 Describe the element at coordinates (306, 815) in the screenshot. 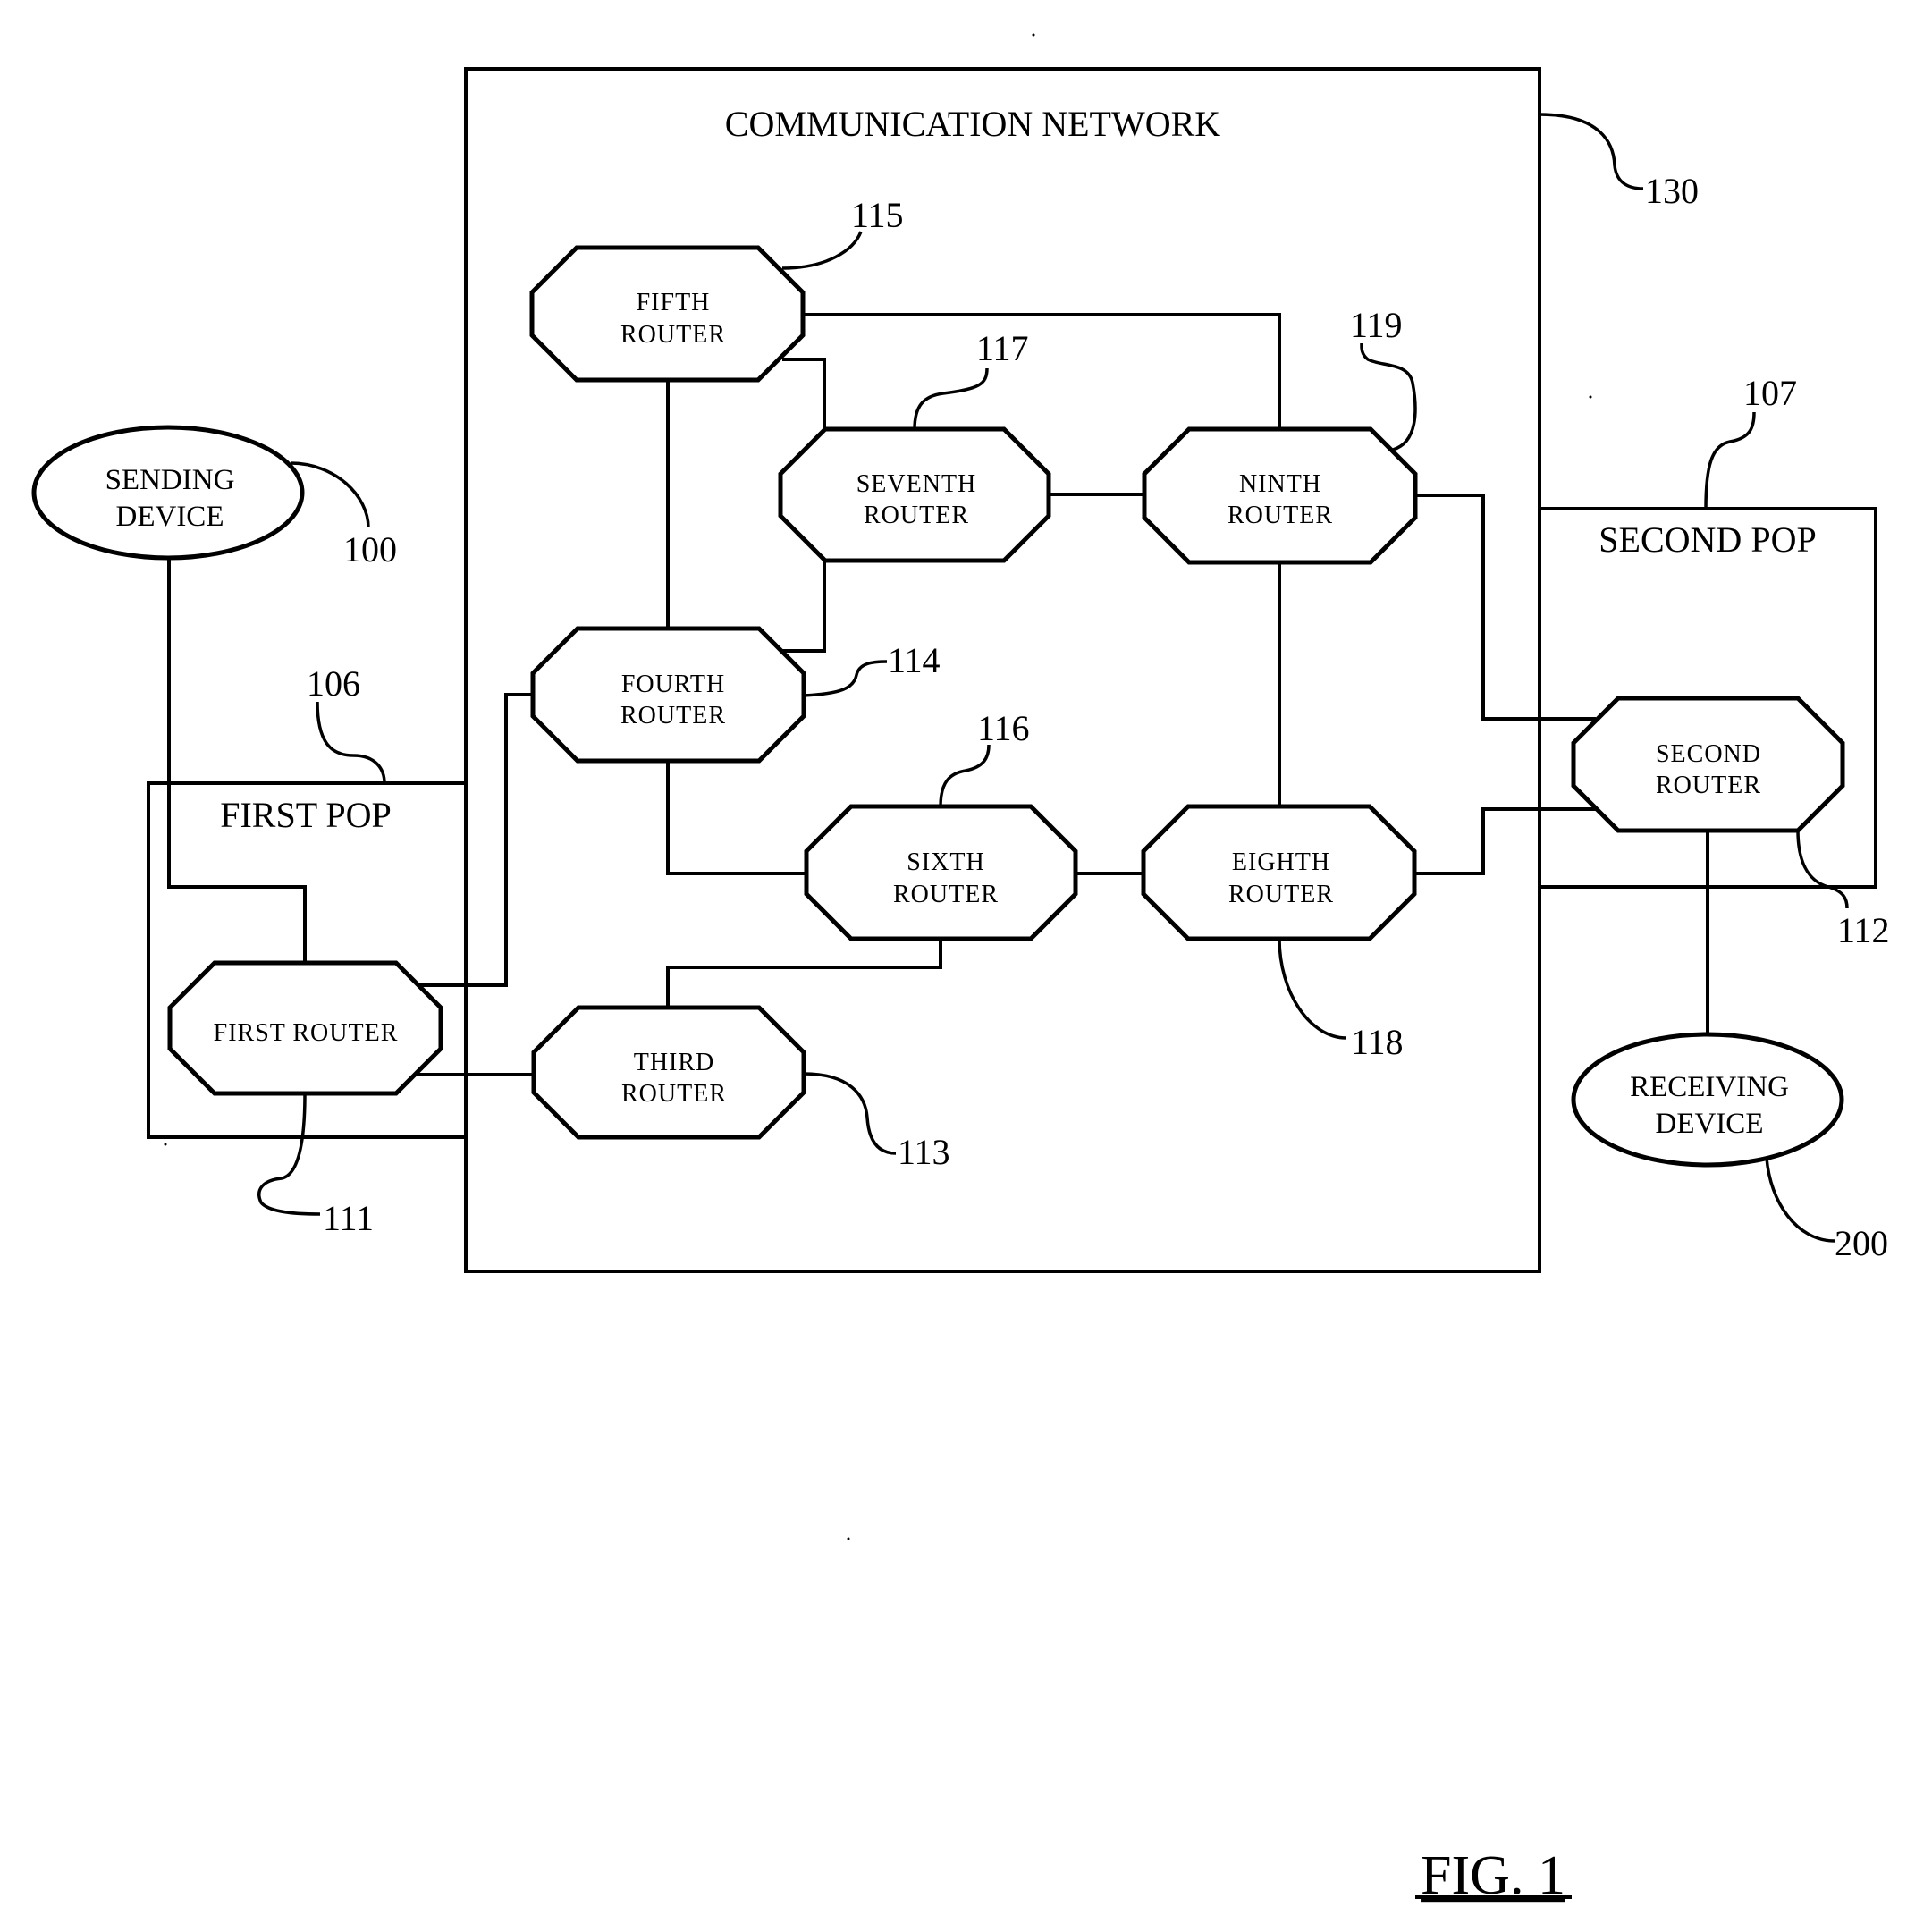

I see `first-pop-label: FIRST POP` at that location.